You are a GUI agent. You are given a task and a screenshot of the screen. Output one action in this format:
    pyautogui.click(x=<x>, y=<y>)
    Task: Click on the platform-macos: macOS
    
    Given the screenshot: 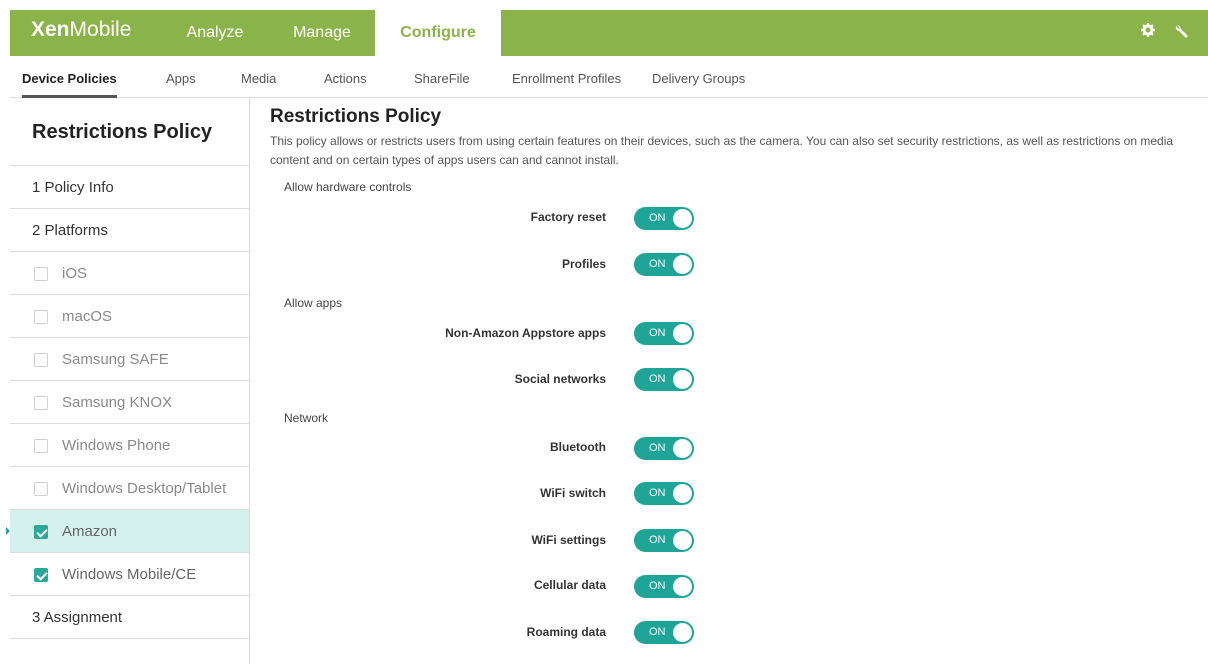 What is the action you would take?
    pyautogui.click(x=129, y=316)
    